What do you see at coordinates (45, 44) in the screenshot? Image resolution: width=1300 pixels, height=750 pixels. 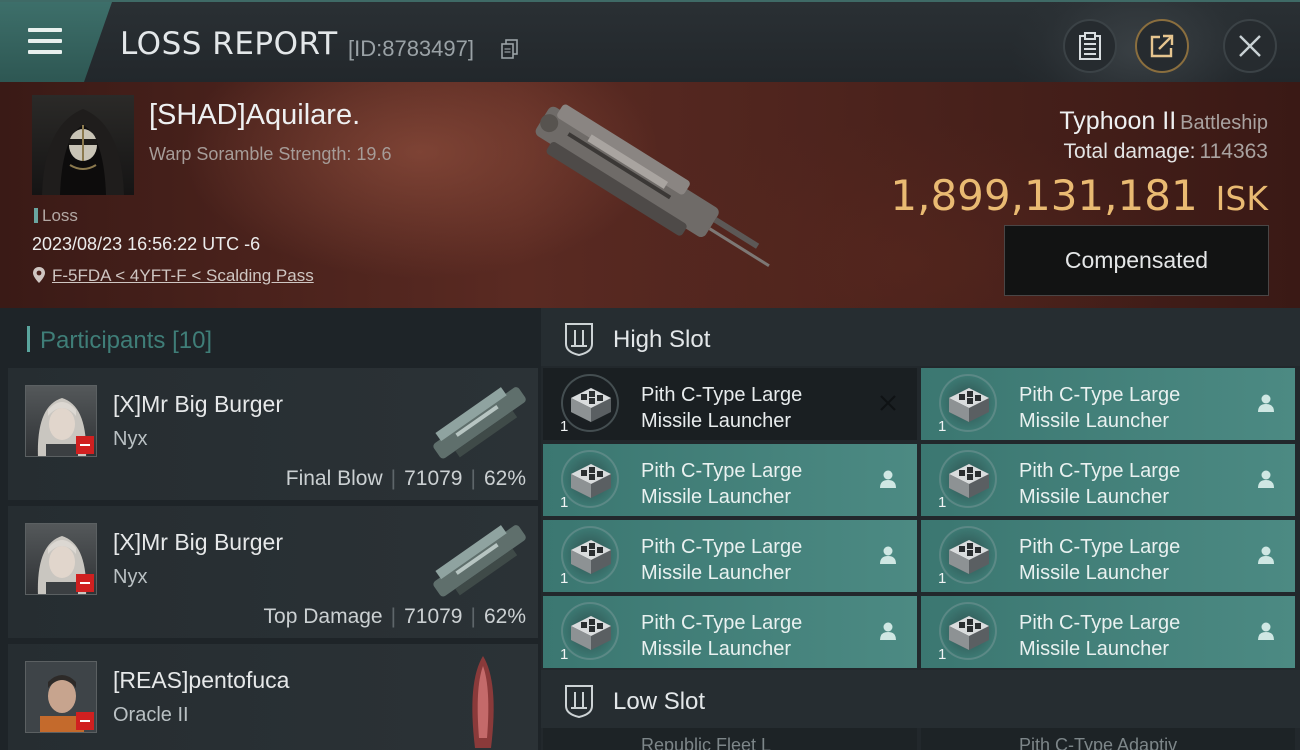 I see `menu-icon` at bounding box center [45, 44].